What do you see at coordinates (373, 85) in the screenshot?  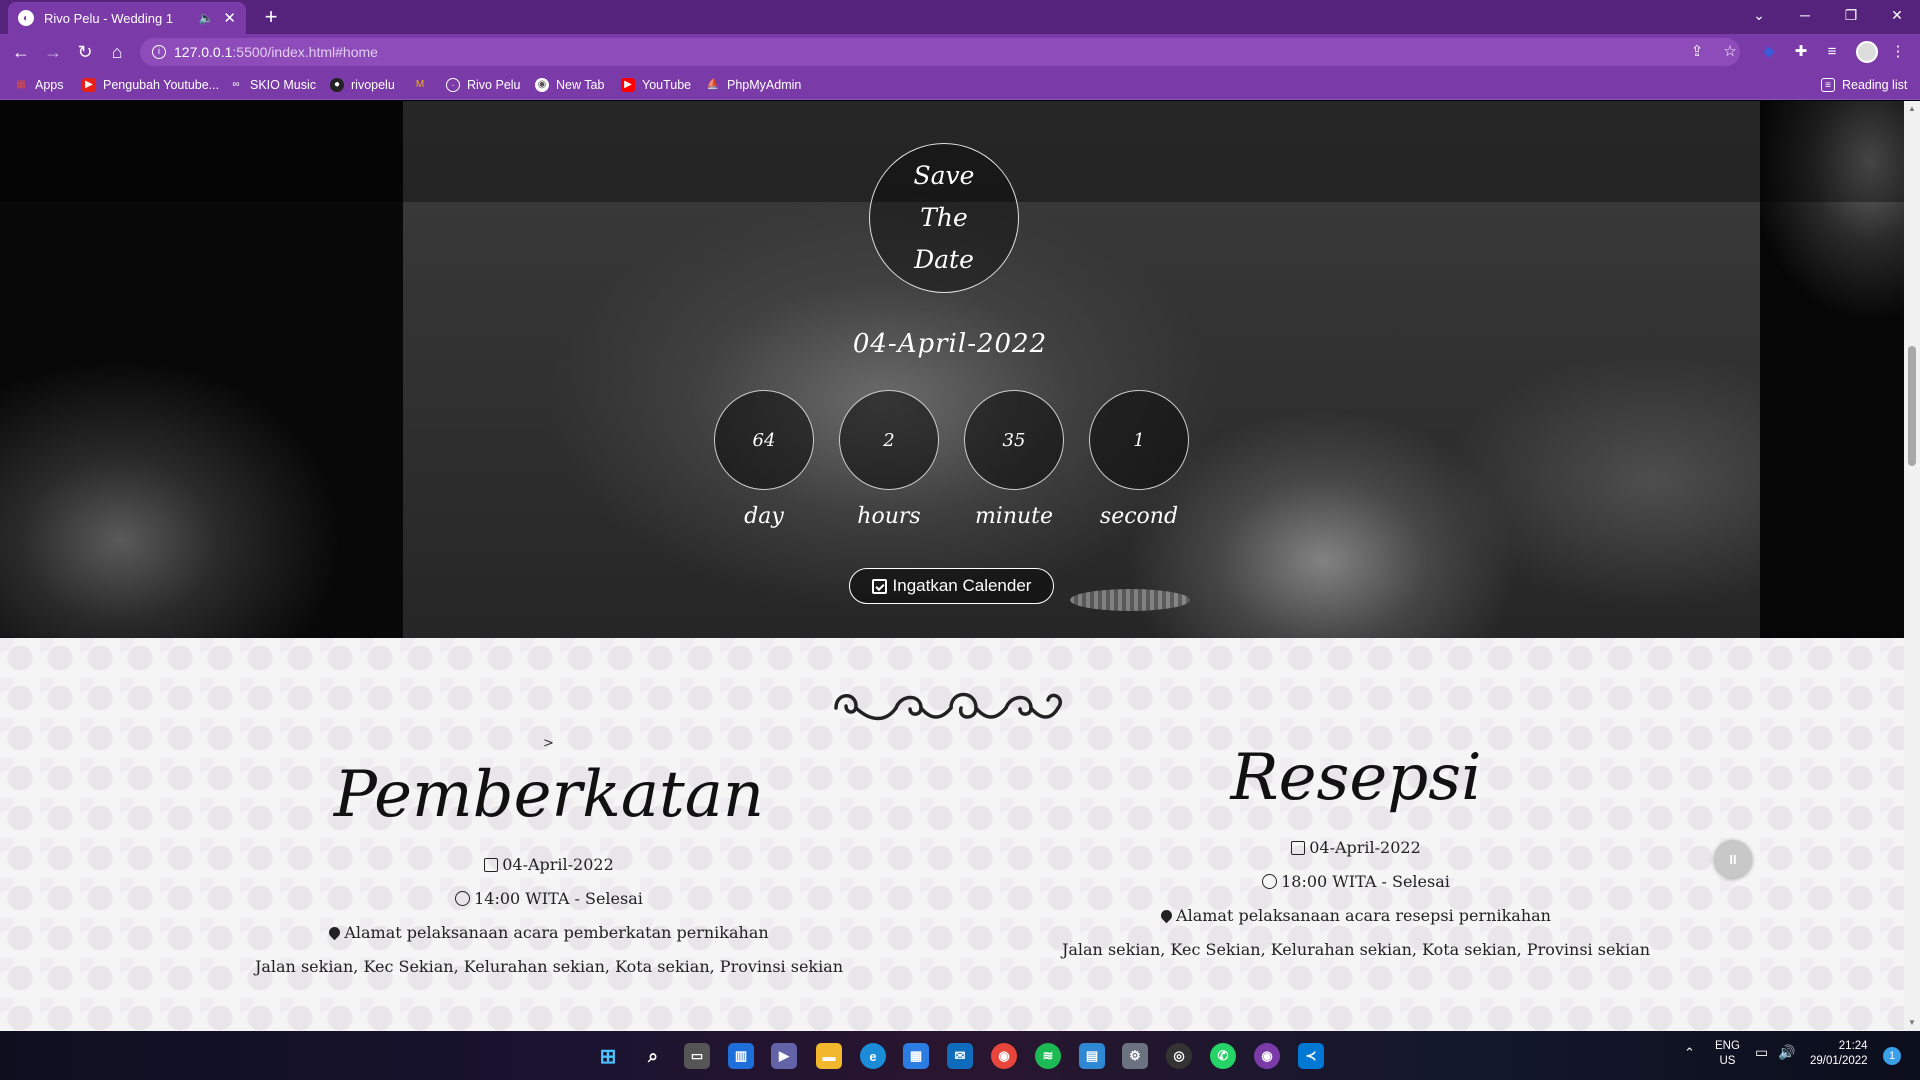 I see `bookmark-label: rivopelu` at bounding box center [373, 85].